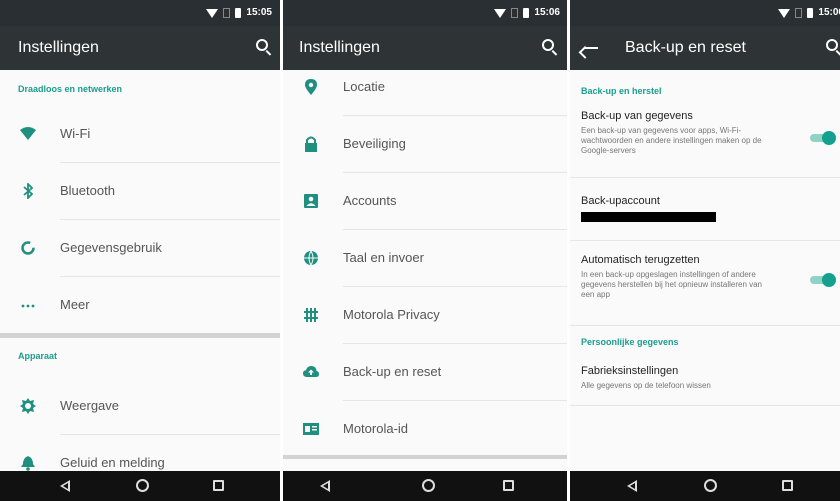 This screenshot has width=840, height=501. I want to click on back-arrow-icon, so click(591, 48).